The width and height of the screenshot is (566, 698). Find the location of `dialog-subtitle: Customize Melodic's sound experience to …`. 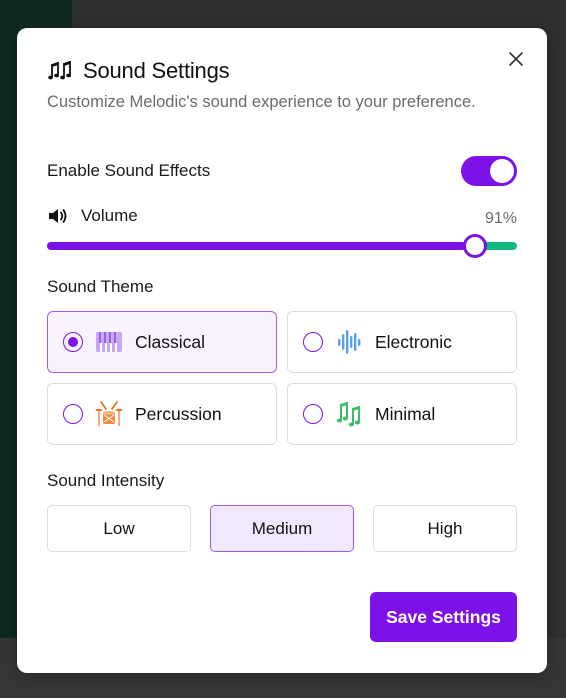

dialog-subtitle: Customize Melodic's sound experience to … is located at coordinates (261, 102).